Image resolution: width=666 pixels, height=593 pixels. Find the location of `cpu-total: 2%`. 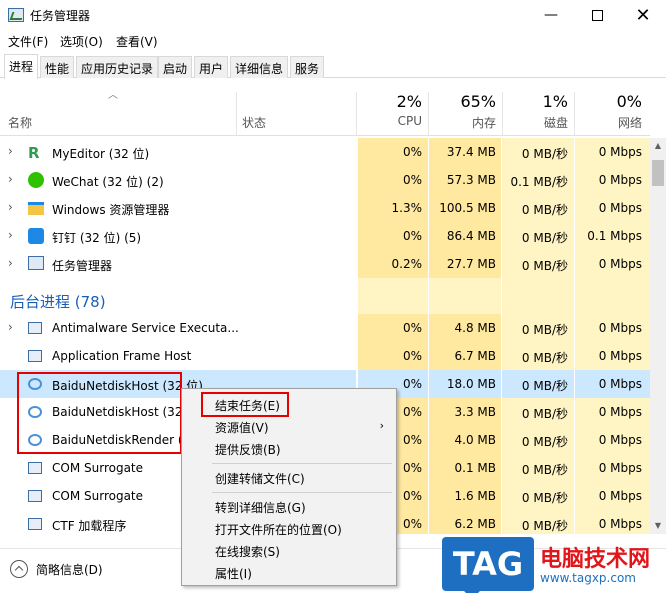

cpu-total: 2% is located at coordinates (396, 101).